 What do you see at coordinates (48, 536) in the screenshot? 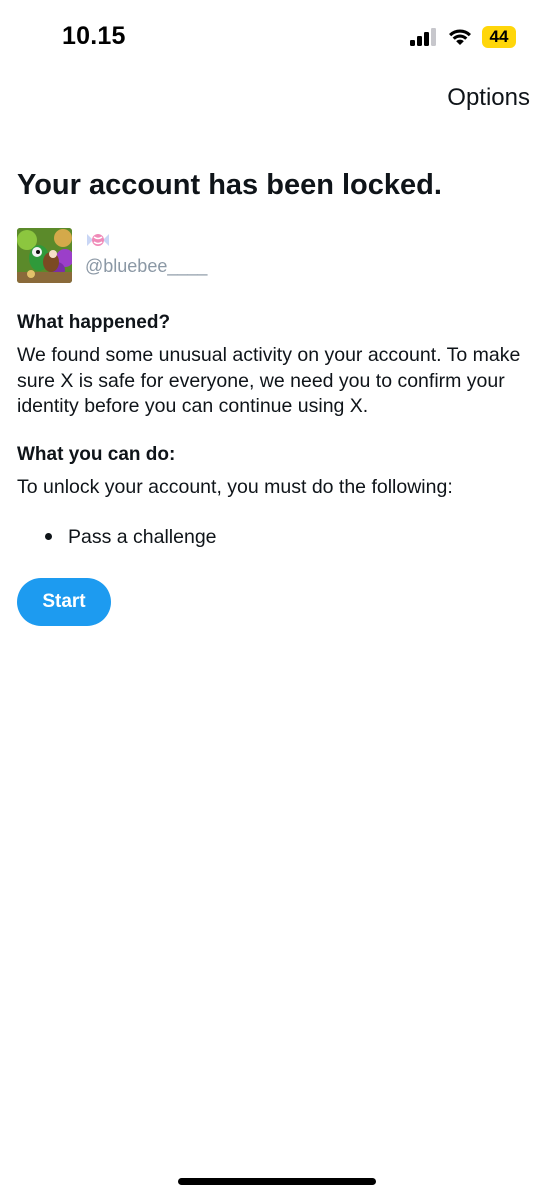
I see `bullet-icon` at bounding box center [48, 536].